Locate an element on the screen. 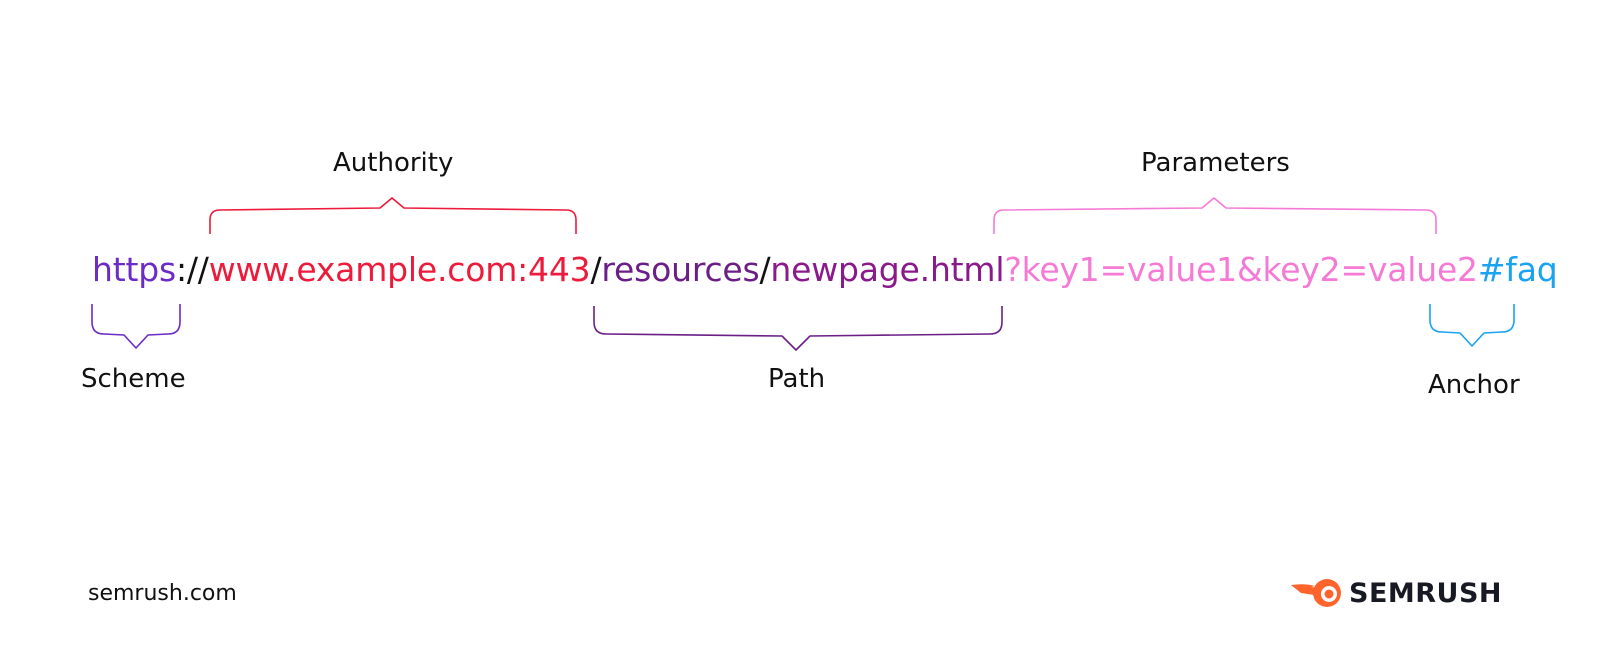 The image size is (1600, 649). semrush-wordmark: SEMRUSH is located at coordinates (1426, 593).